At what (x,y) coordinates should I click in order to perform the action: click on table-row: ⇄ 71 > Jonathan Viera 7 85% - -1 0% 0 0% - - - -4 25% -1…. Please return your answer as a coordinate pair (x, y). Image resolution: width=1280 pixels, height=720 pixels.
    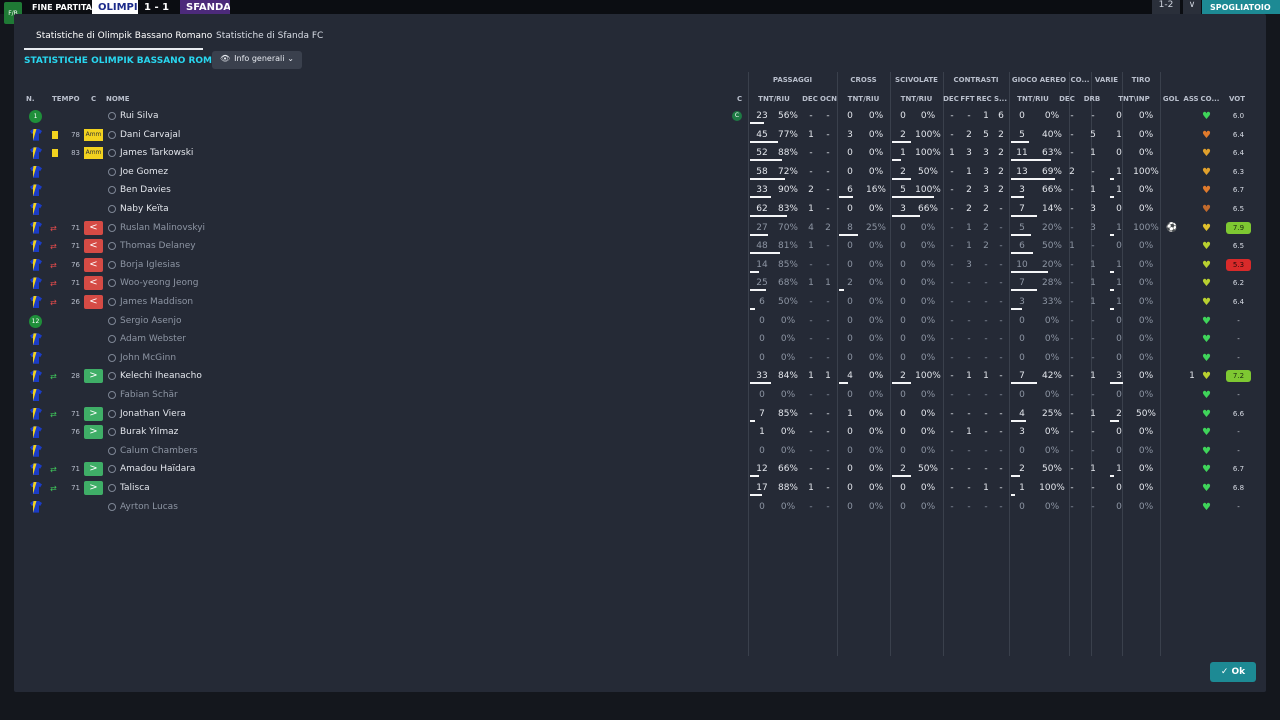
    Looking at the image, I should click on (640, 414).